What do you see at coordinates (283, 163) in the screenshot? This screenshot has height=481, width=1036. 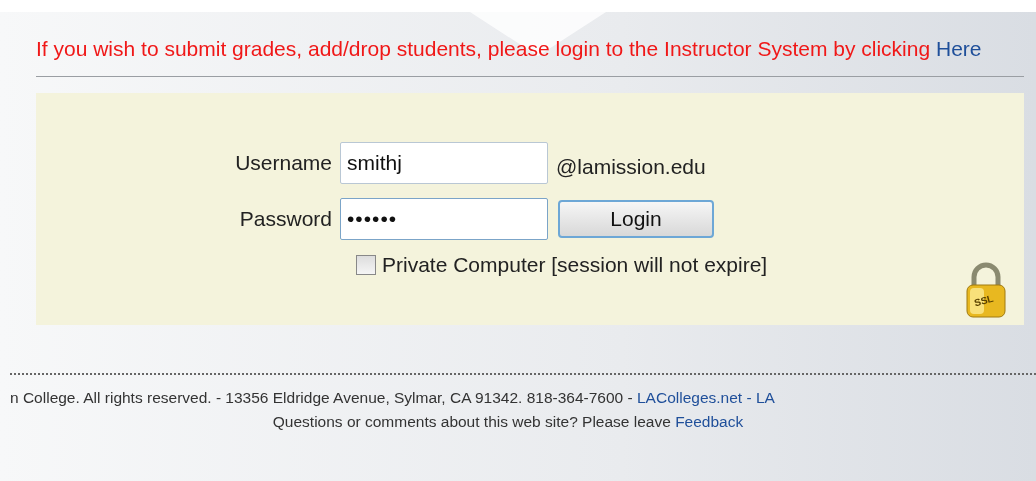 I see `username-label: Username` at bounding box center [283, 163].